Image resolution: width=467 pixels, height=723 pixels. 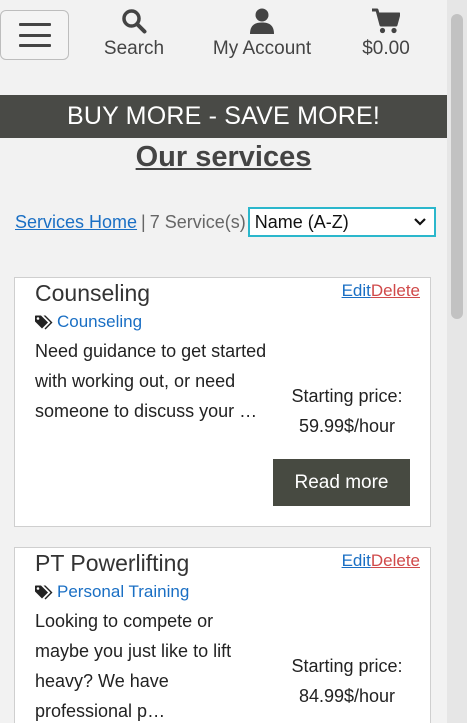 I want to click on sort-selected-value: Name (A-Z), so click(x=301, y=221).